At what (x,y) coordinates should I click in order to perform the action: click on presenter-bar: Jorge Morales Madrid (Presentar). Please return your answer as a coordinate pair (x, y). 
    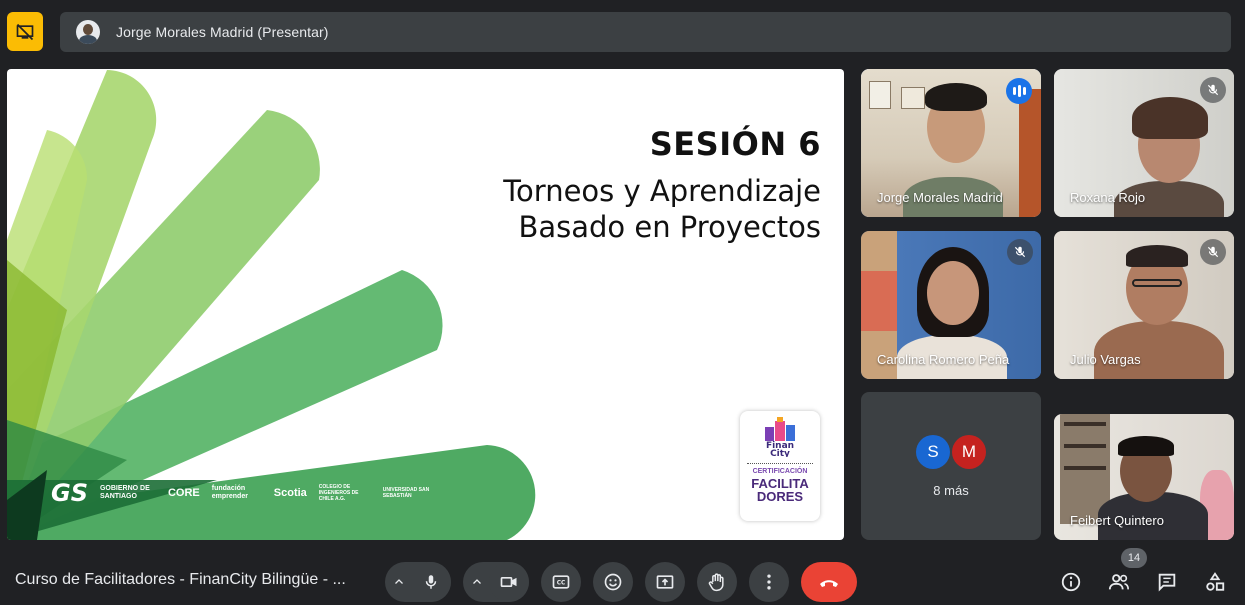
    Looking at the image, I should click on (645, 32).